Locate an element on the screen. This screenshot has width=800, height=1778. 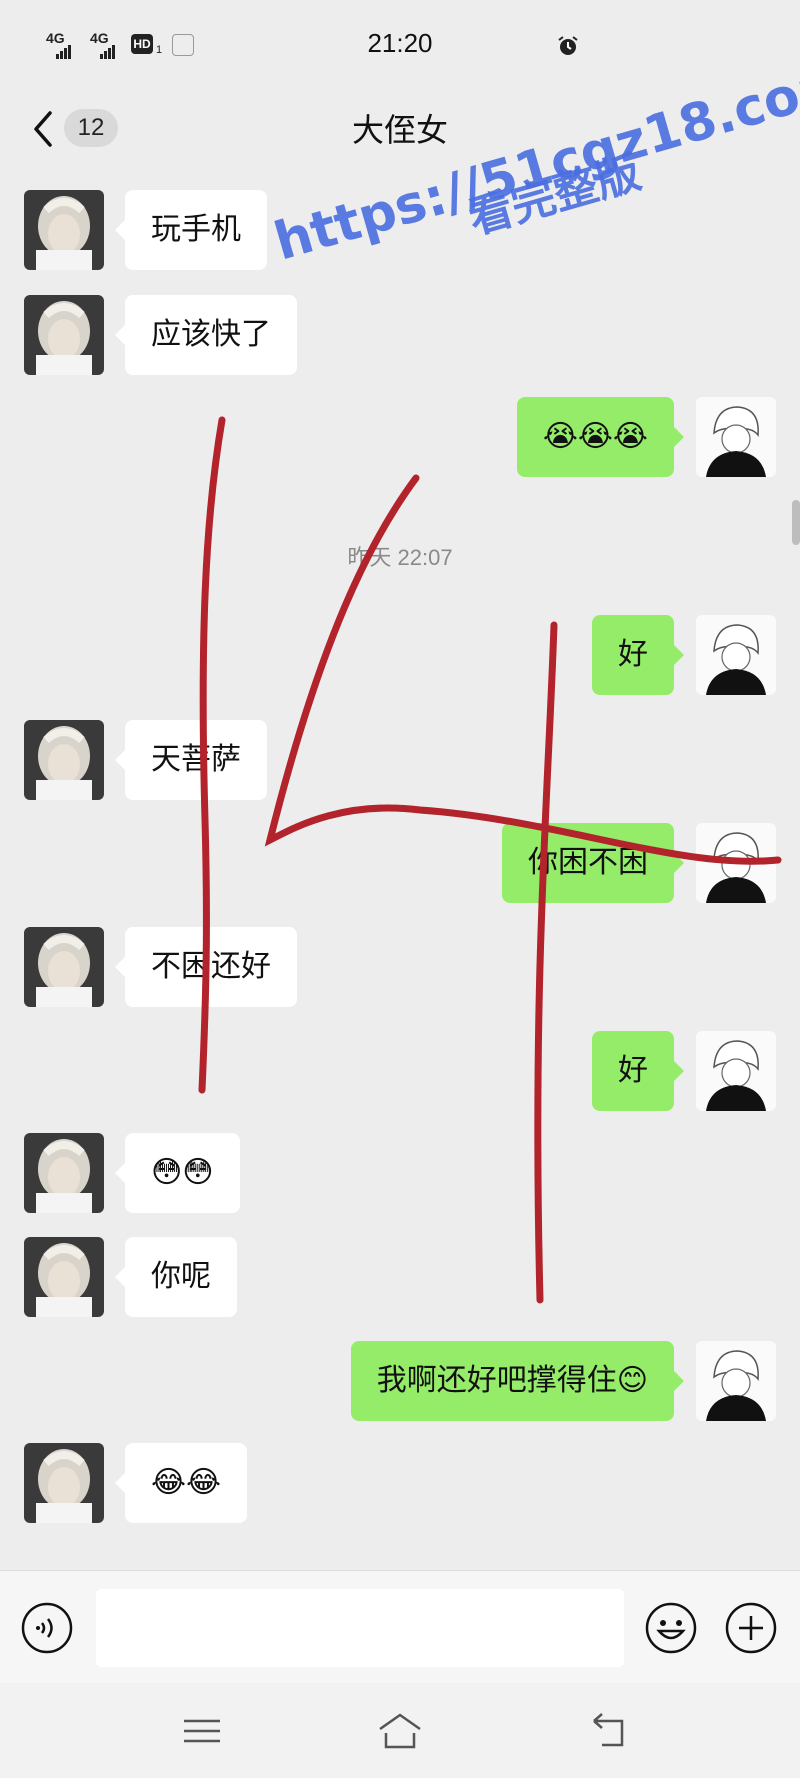
received-message-bubble: 玩手机 is located at coordinates (191, 230).